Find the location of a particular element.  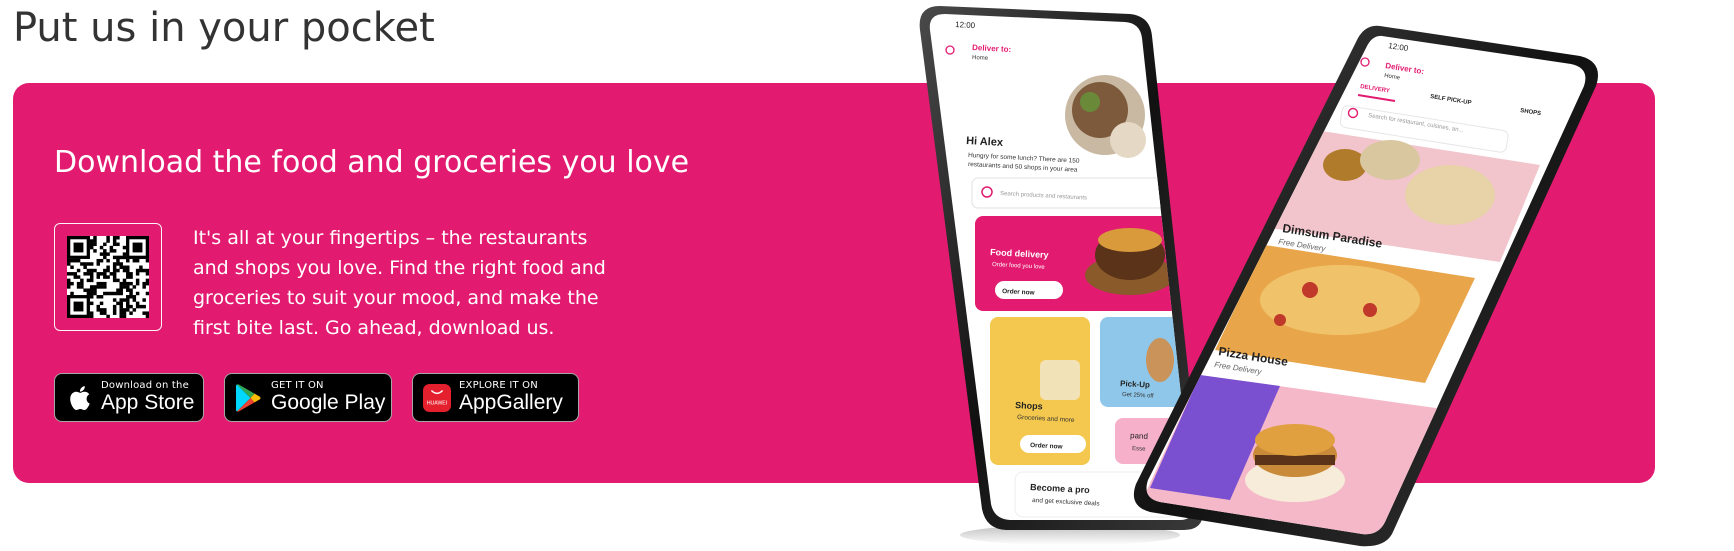

left-phone-deliver-address: Home is located at coordinates (980, 58).